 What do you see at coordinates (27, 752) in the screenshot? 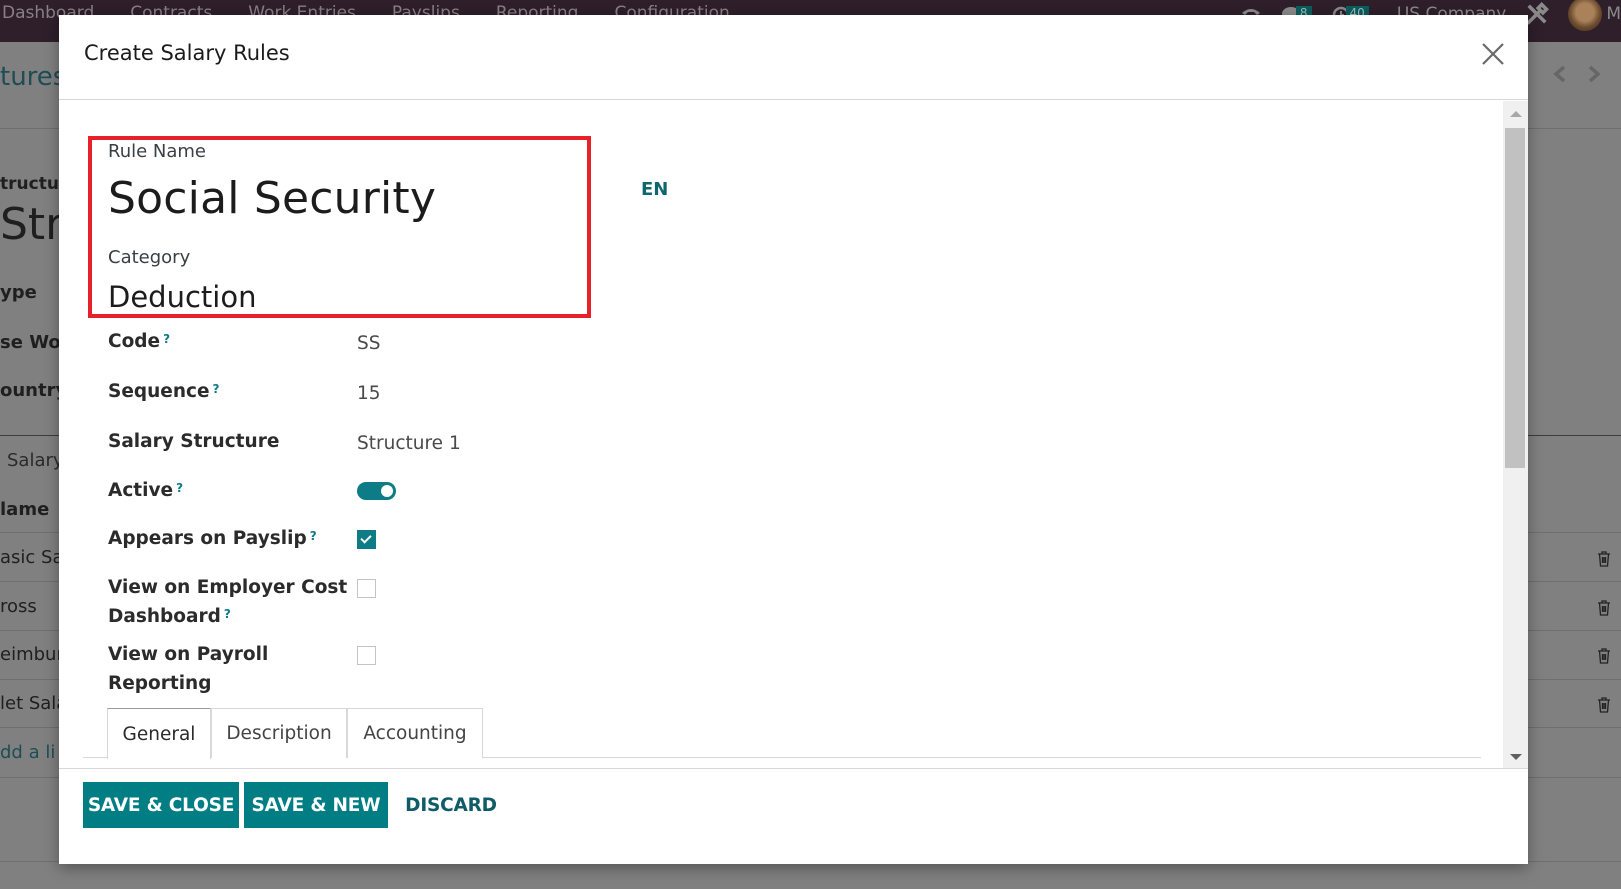
I see `bg-add-line: dd a li` at bounding box center [27, 752].